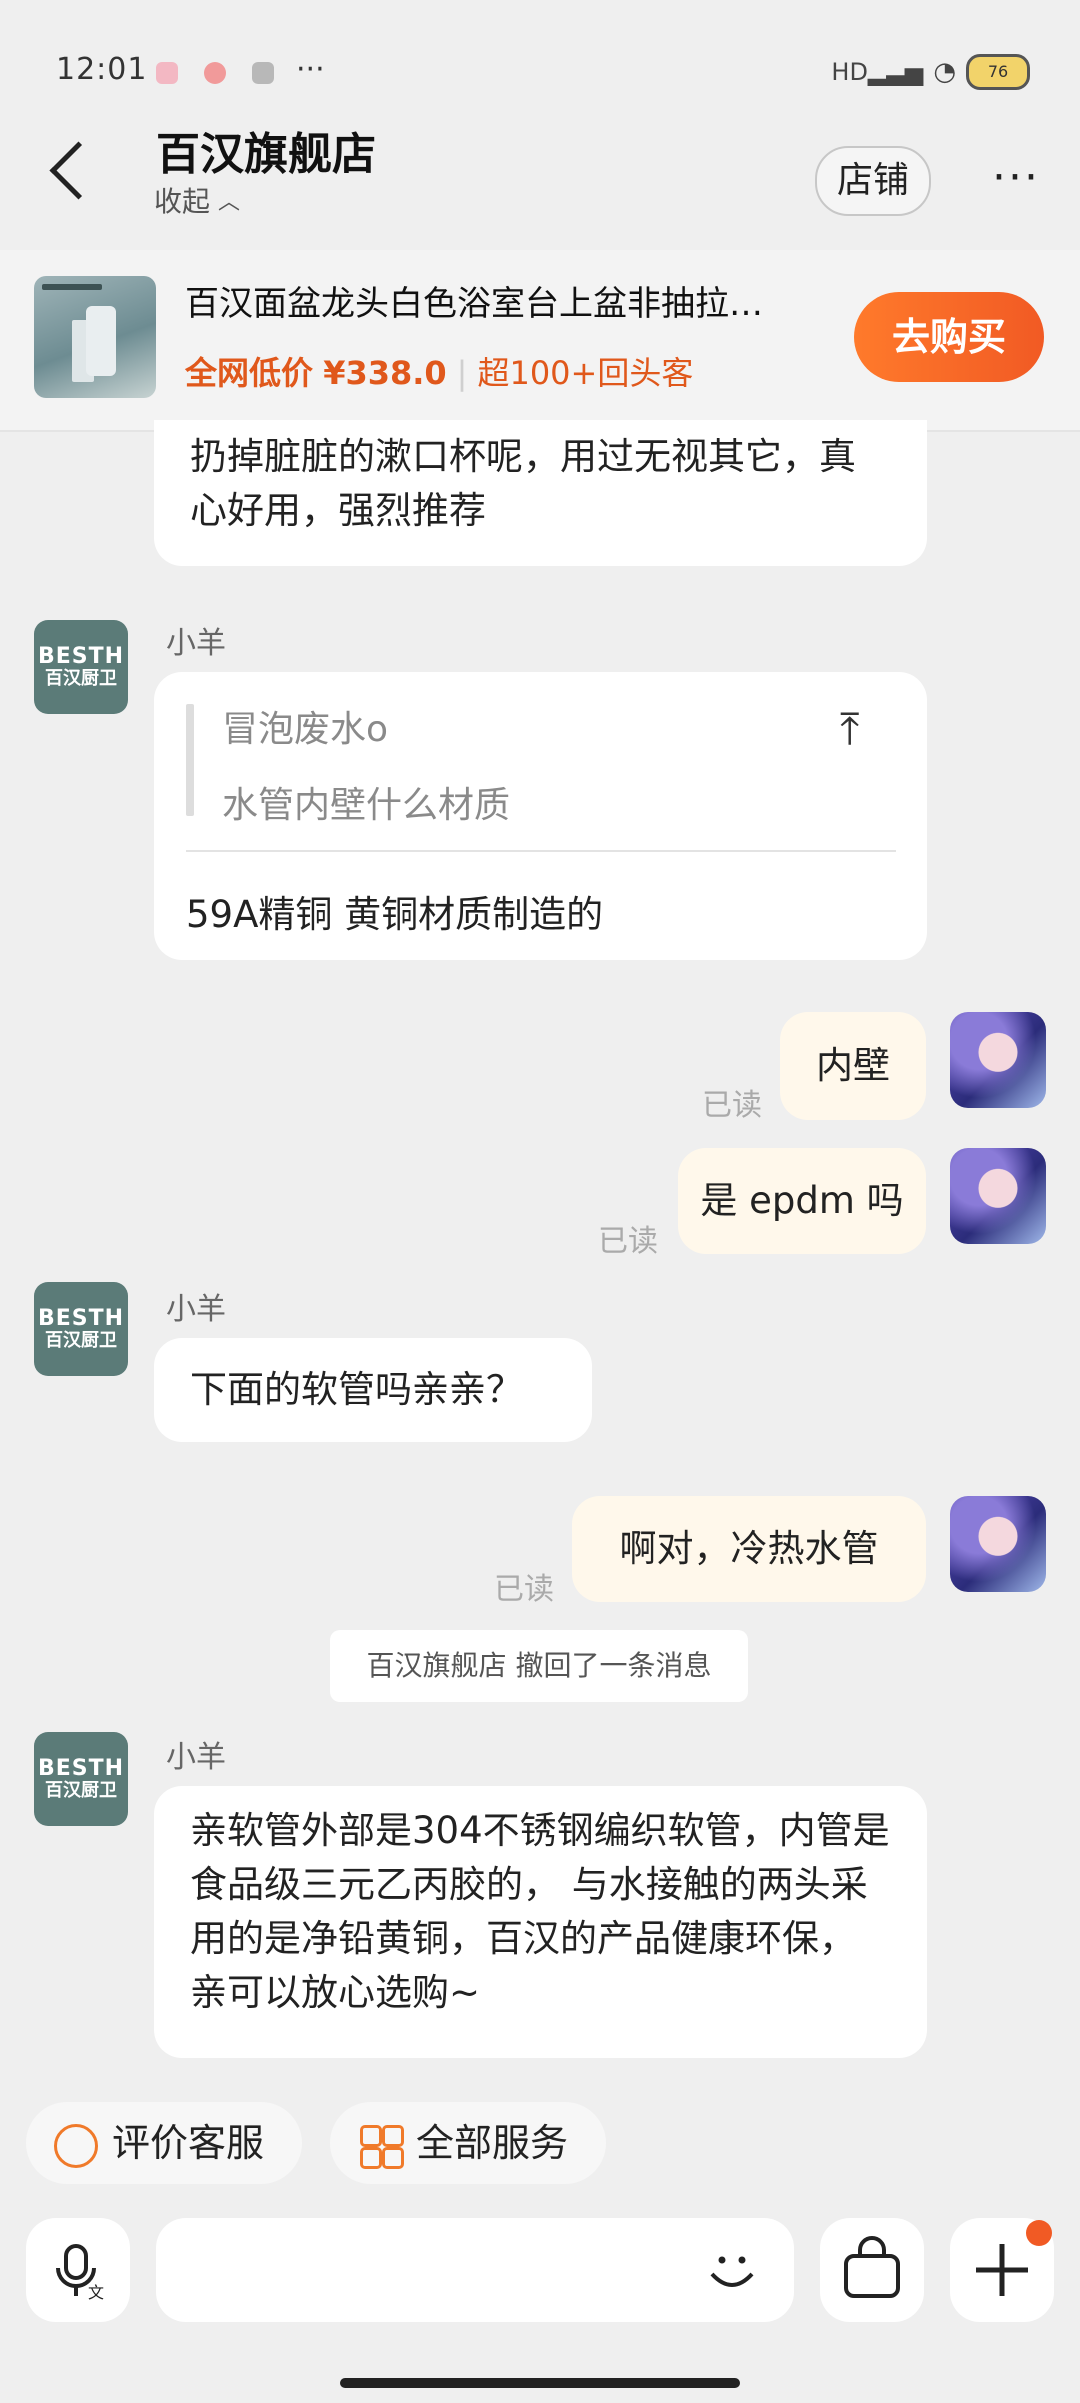 The height and width of the screenshot is (2403, 1080). Describe the element at coordinates (492, 2143) in the screenshot. I see `all-services-label: 全部服务` at that location.